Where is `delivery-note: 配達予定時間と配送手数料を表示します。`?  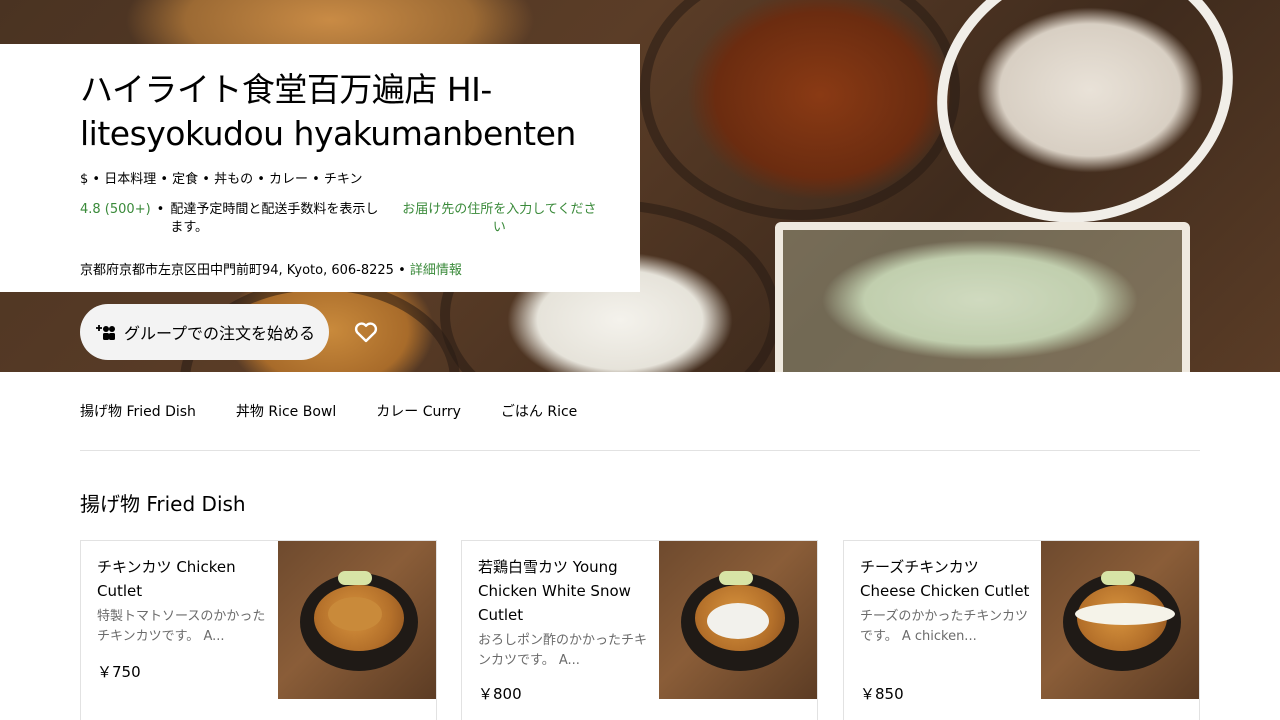
delivery-note: 配達予定時間と配送手数料を表示します。 is located at coordinates (274, 218).